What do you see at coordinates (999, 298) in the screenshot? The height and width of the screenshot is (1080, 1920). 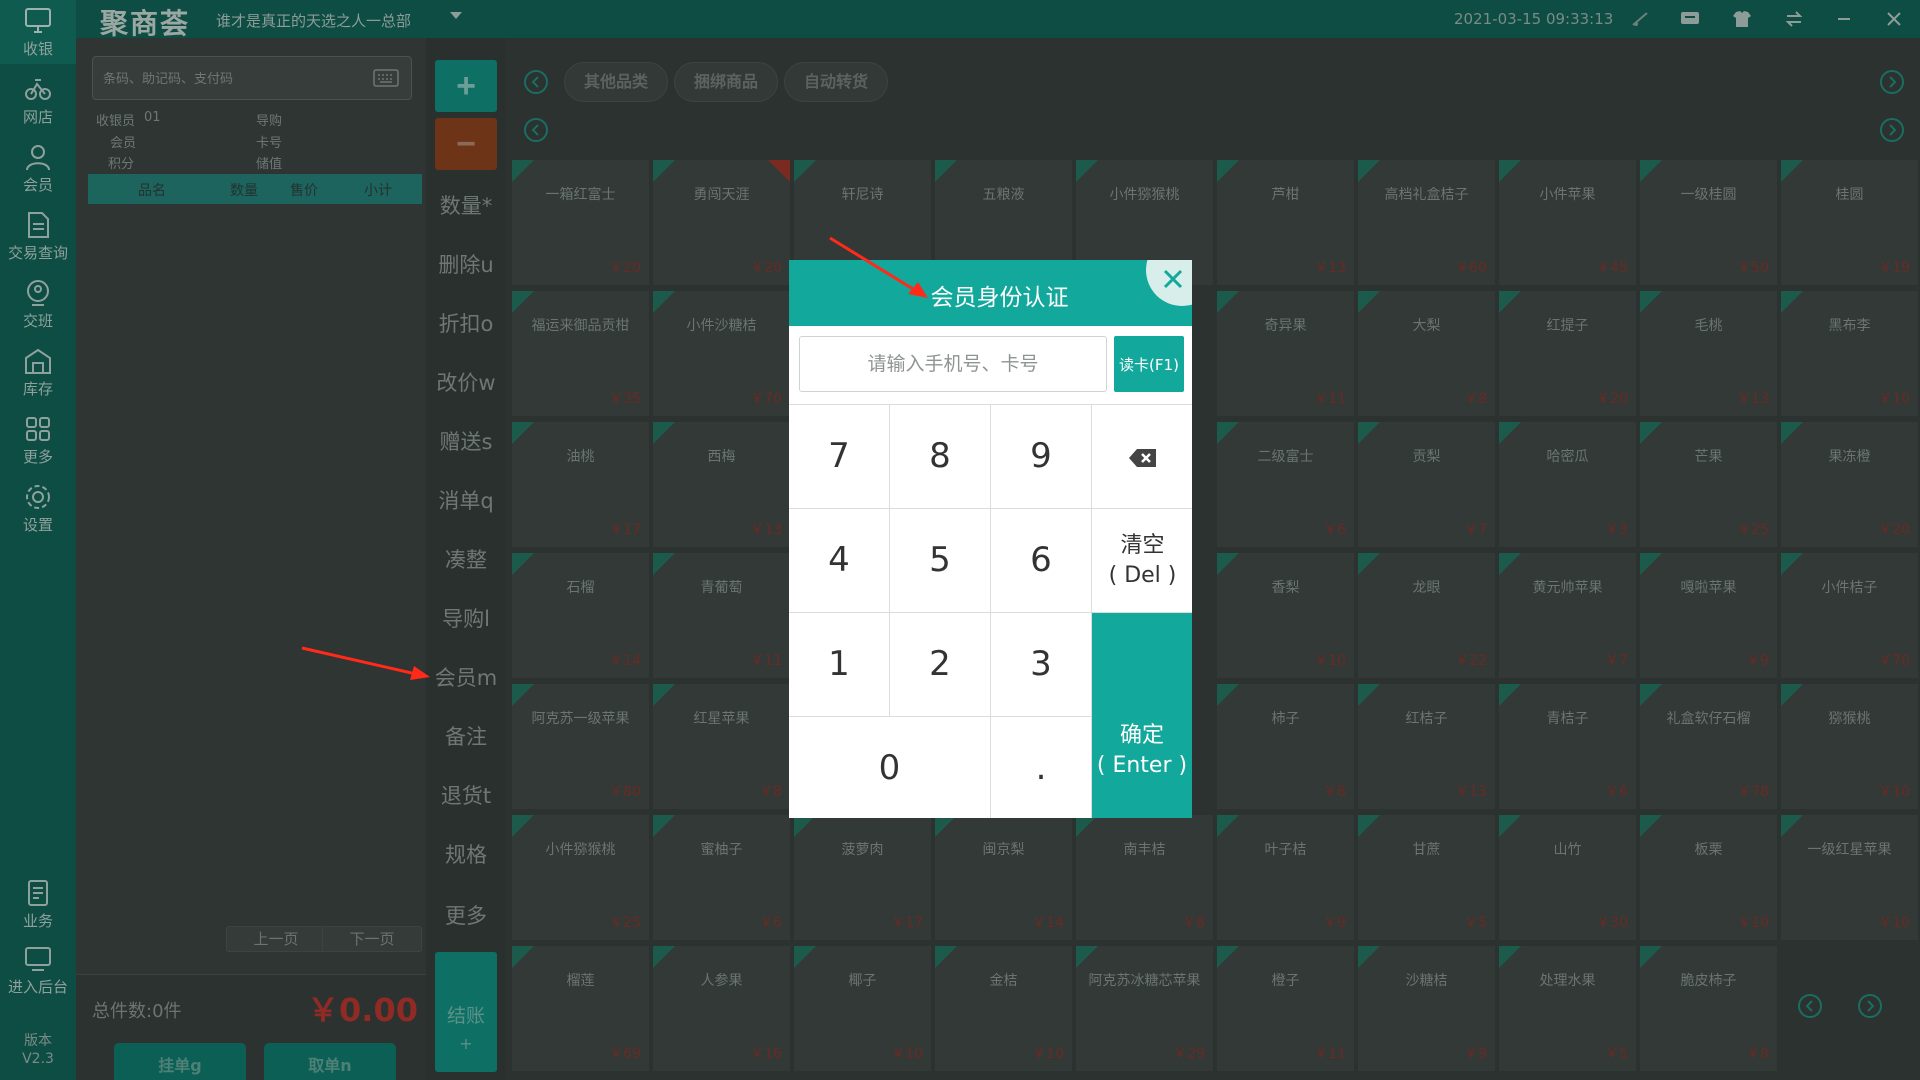 I see `dialog-title: 会员身份认证` at bounding box center [999, 298].